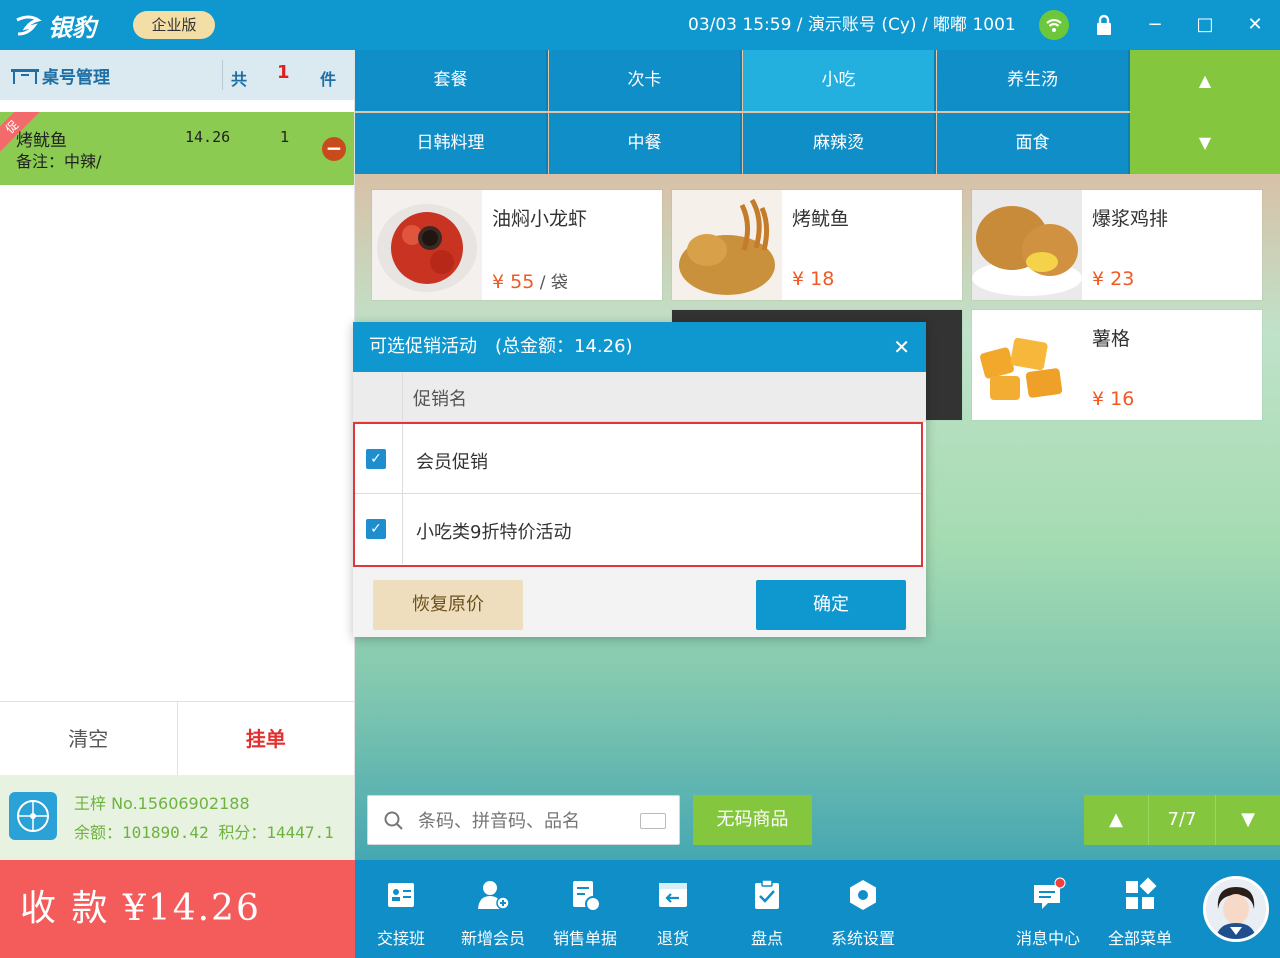 Image resolution: width=1280 pixels, height=958 pixels. I want to click on page-indicator: 7/7, so click(1182, 820).